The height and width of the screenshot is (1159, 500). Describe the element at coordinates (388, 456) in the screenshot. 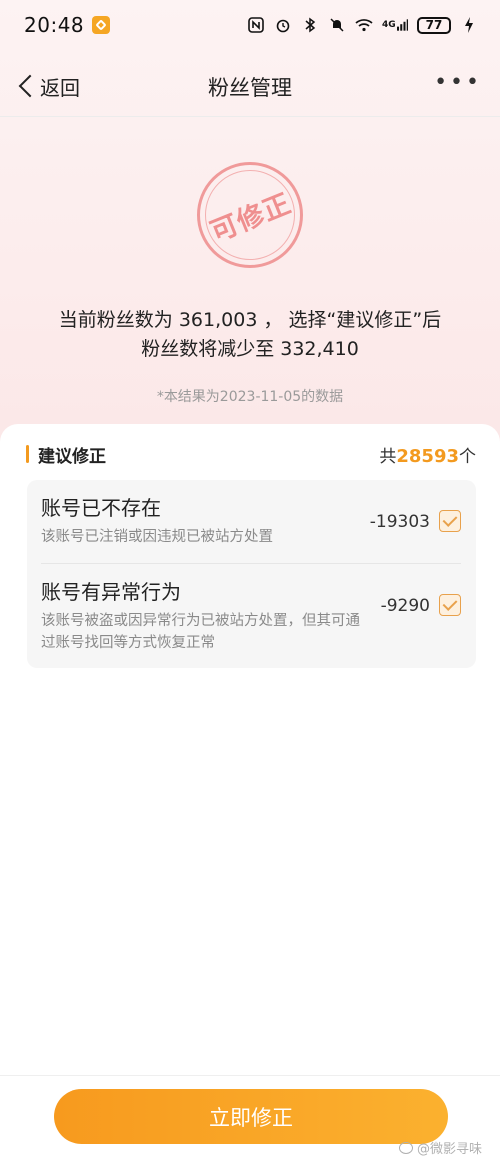

I see `total-prefix: 共` at that location.